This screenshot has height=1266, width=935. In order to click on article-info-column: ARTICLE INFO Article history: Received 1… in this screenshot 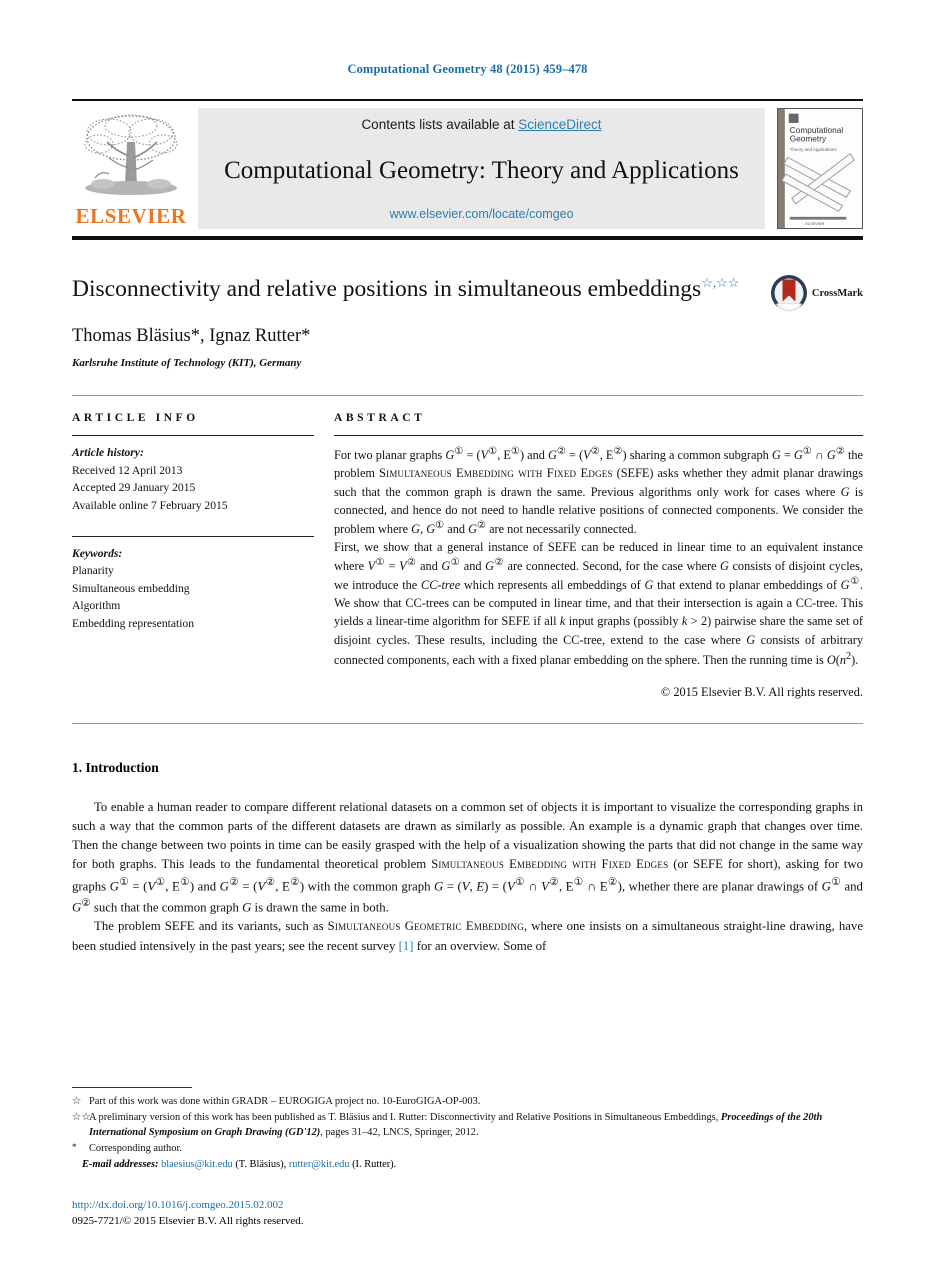, I will do `click(203, 556)`.